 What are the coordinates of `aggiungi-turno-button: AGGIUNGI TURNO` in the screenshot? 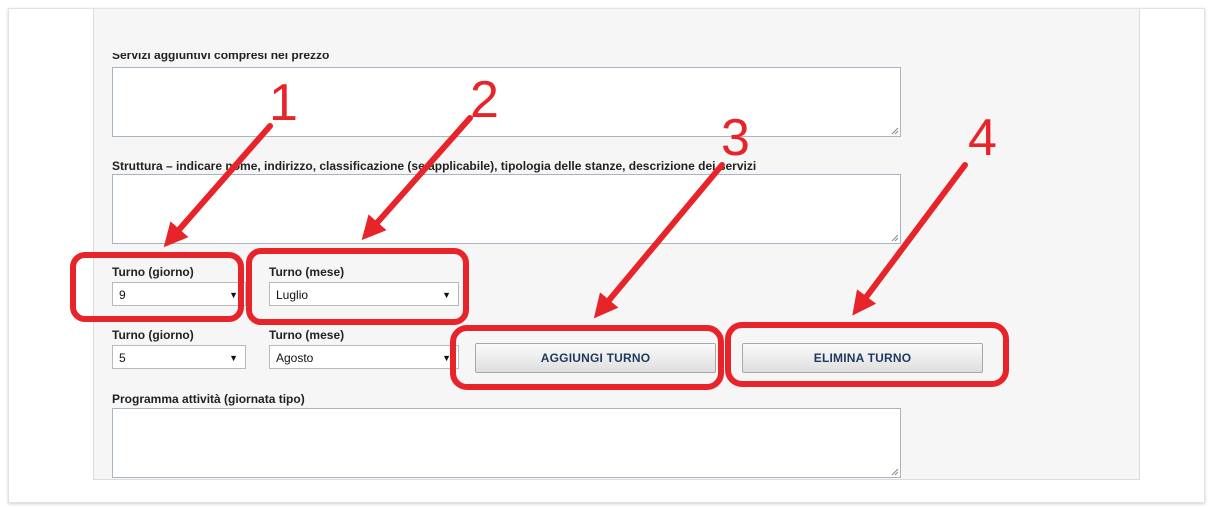 It's located at (595, 358).